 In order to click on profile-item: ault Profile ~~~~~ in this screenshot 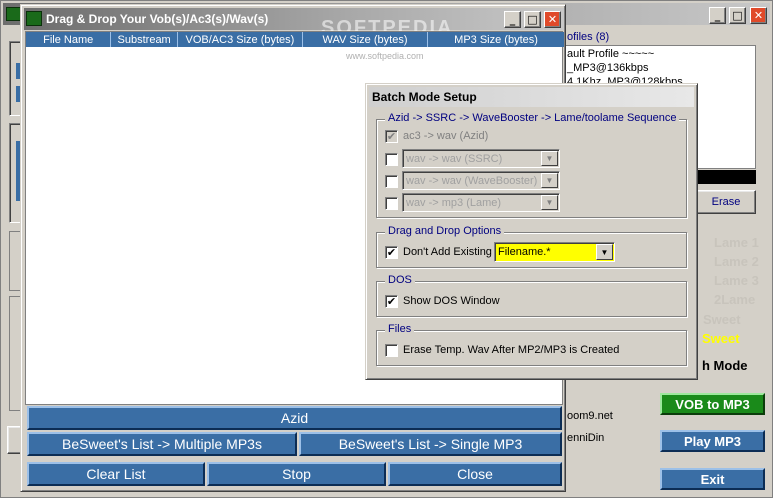, I will do `click(610, 54)`.